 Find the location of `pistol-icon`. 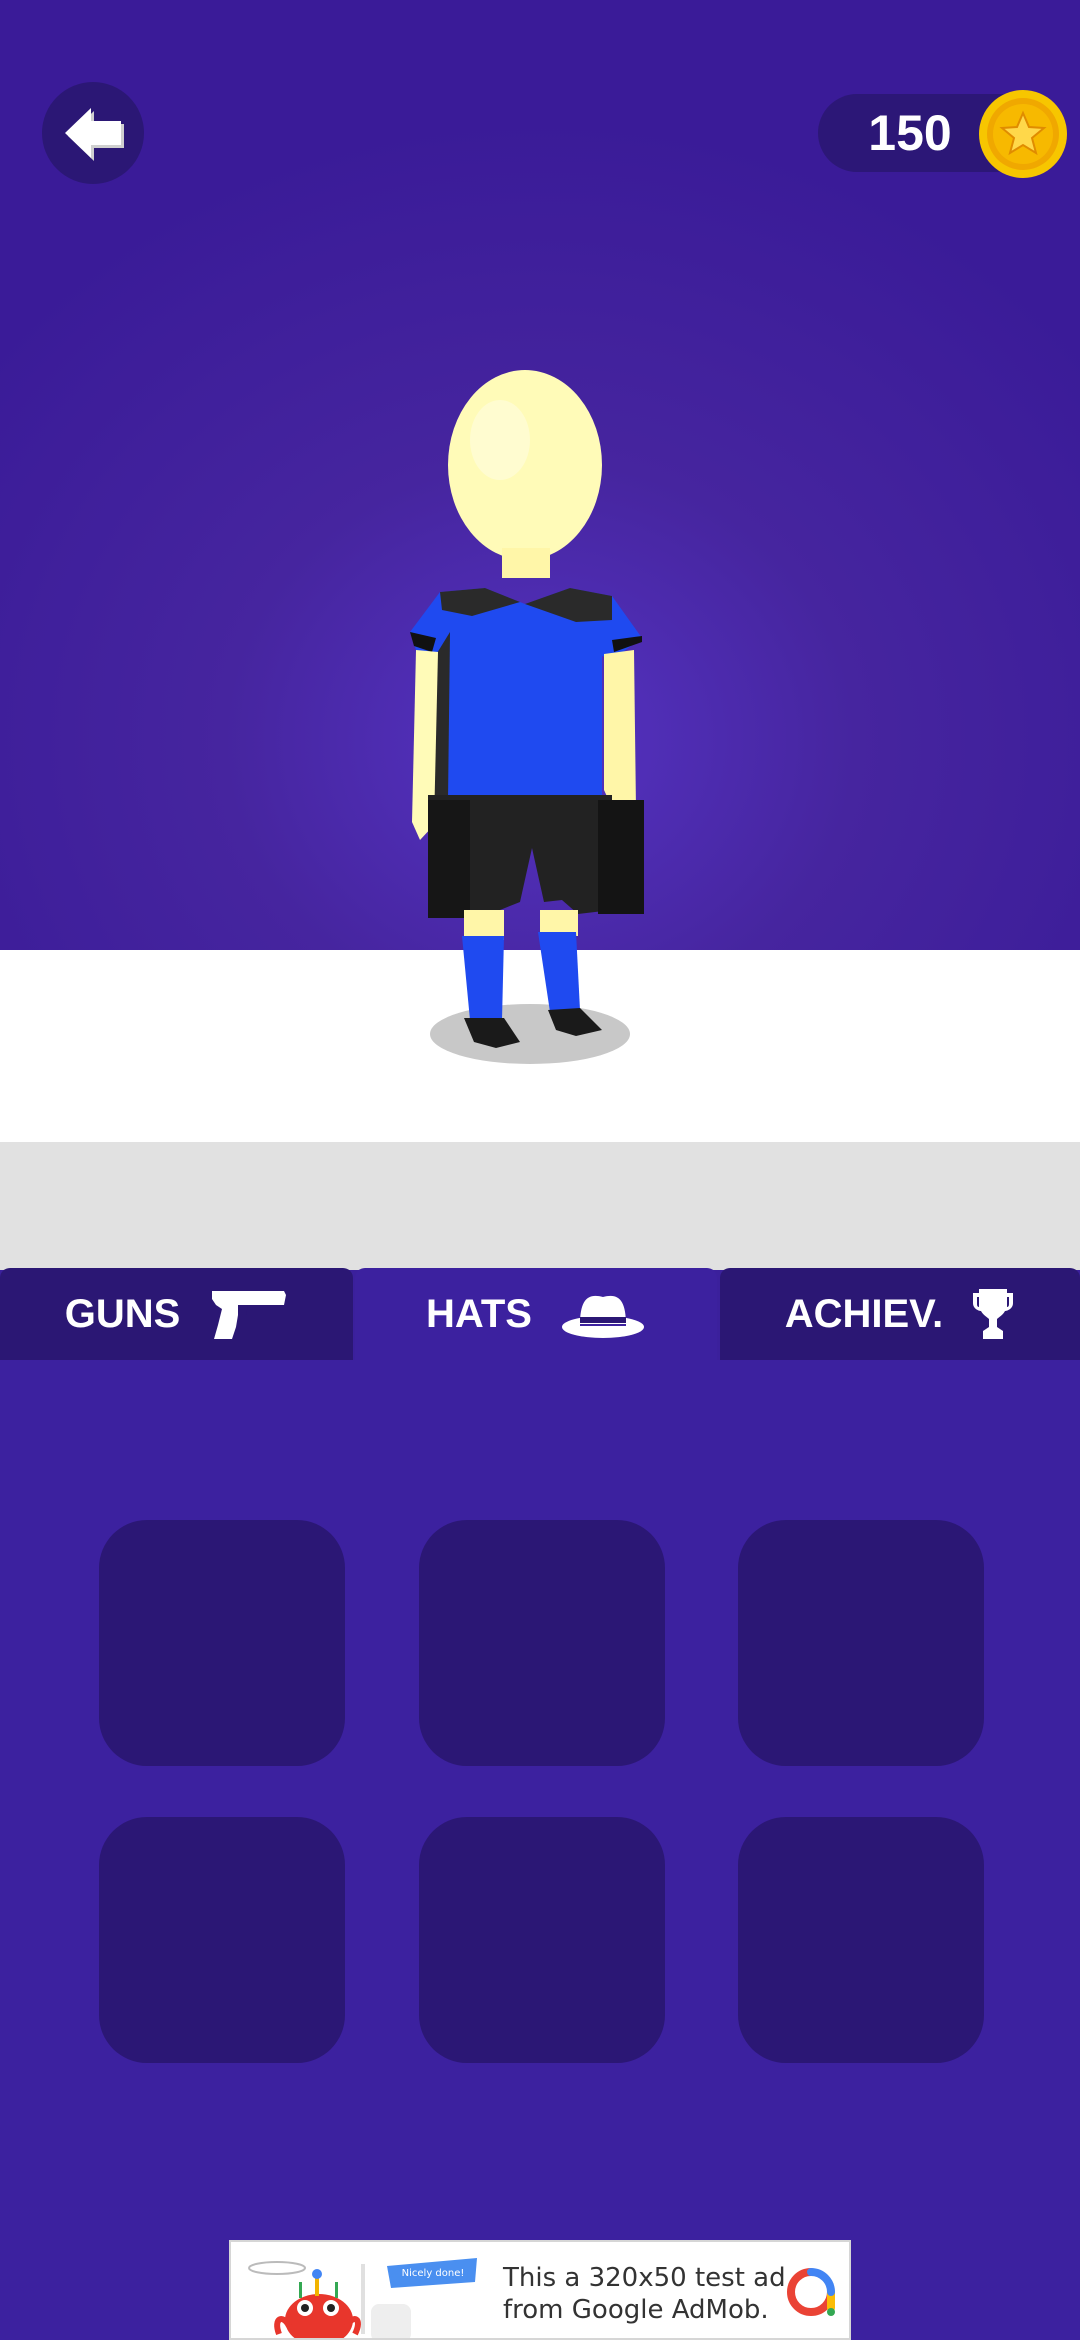

pistol-icon is located at coordinates (249, 1315).